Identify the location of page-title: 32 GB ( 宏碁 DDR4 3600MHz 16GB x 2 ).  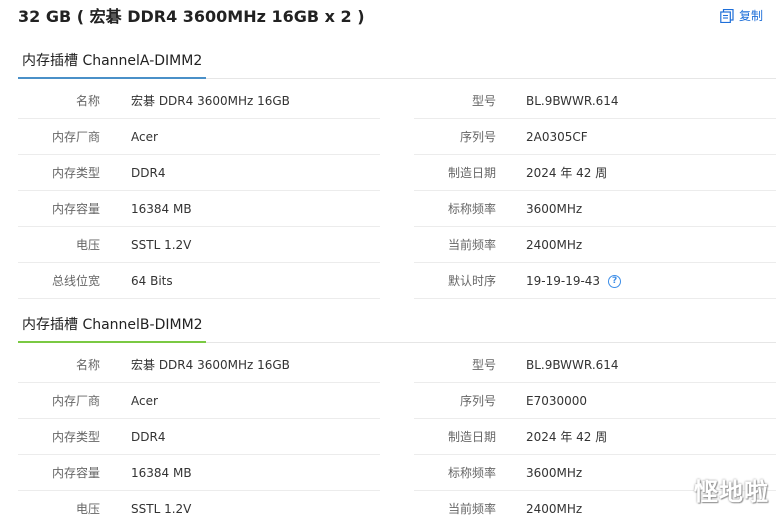
(191, 16).